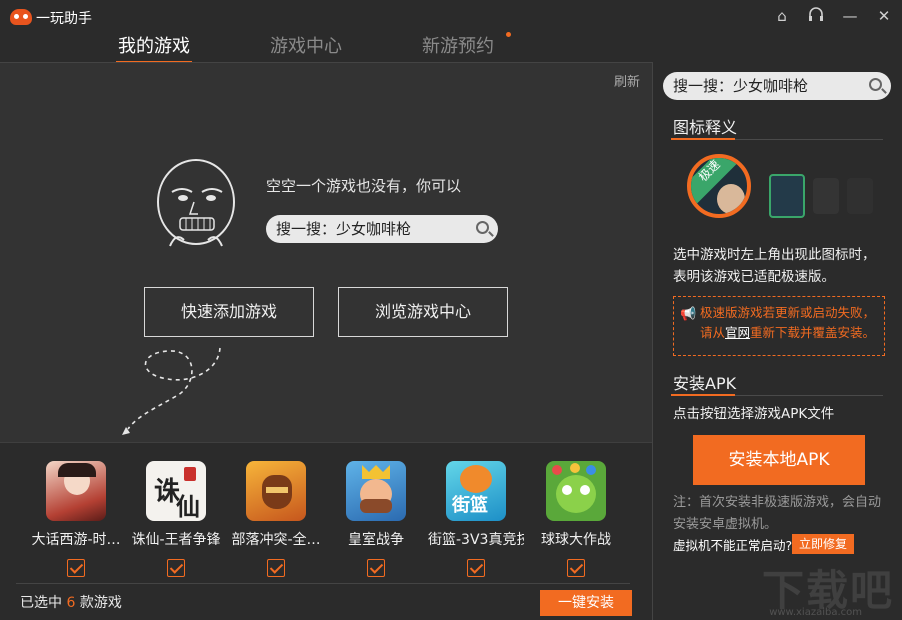 The height and width of the screenshot is (620, 902). I want to click on game-item: 诛 仙 诛仙-王者争锋, so click(176, 519).